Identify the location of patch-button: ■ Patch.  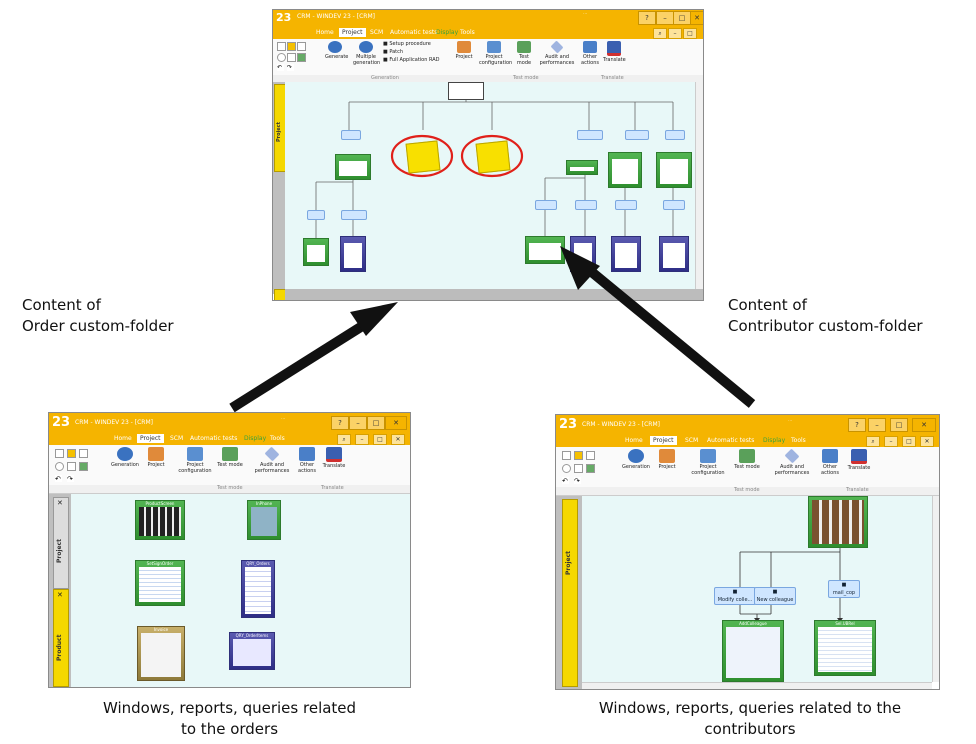
(416, 52).